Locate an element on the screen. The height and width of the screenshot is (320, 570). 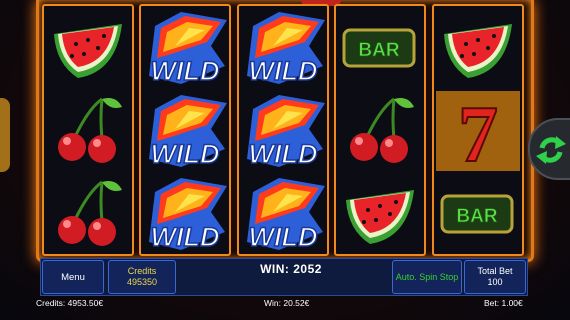
credits-panel: Credits 495350 is located at coordinates (142, 277).